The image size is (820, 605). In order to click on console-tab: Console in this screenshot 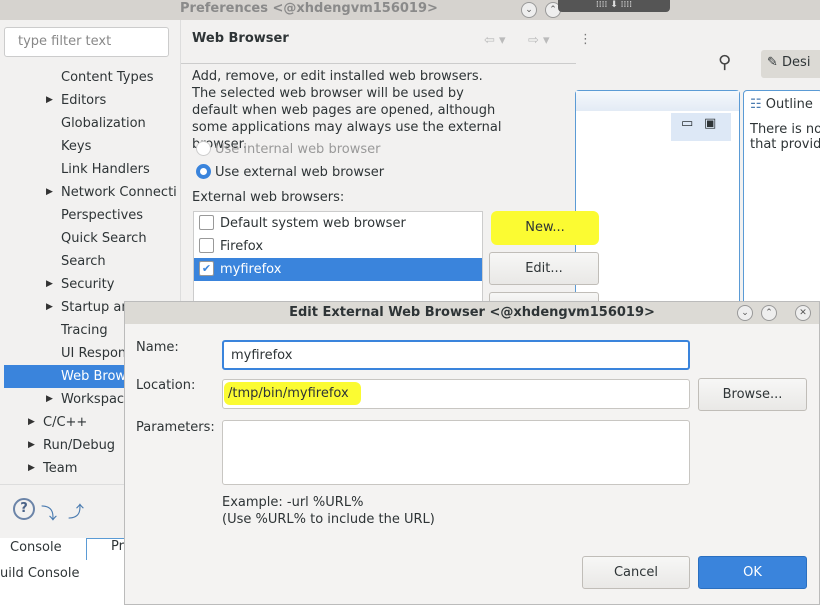, I will do `click(36, 547)`.